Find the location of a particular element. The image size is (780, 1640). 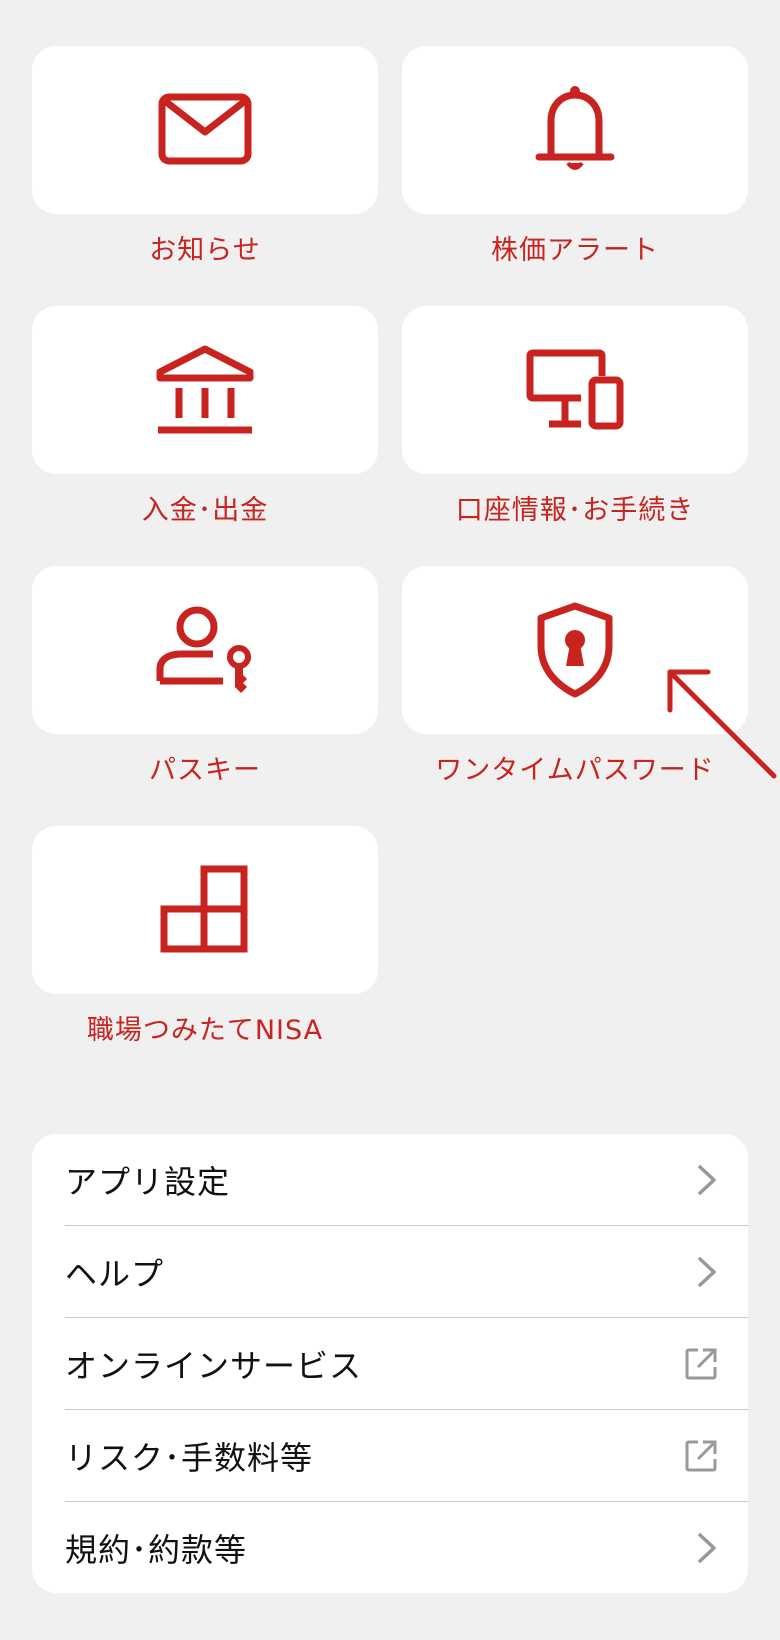

tile-deposit-withdrawal: 入金･出金 is located at coordinates (205, 436).